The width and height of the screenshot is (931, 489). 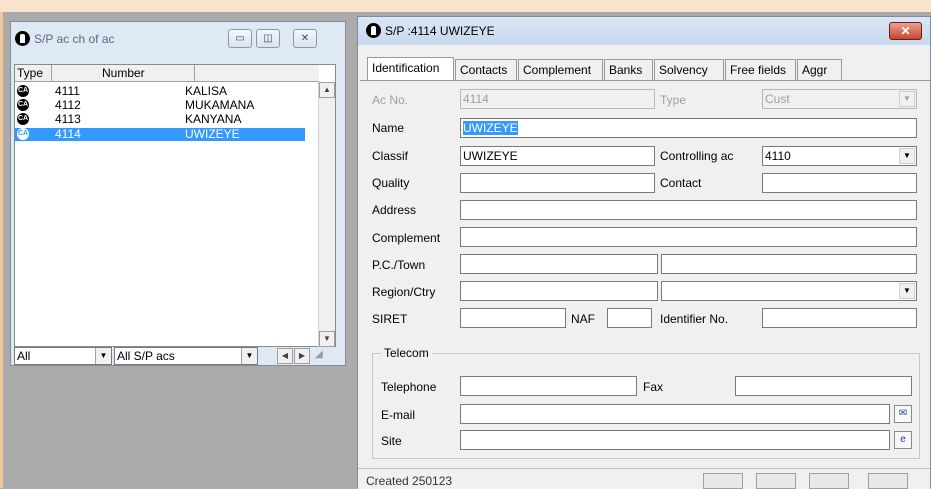 What do you see at coordinates (644, 31) in the screenshot?
I see `detail-titlebar: S/P :4114 UWIZEYE ✕` at bounding box center [644, 31].